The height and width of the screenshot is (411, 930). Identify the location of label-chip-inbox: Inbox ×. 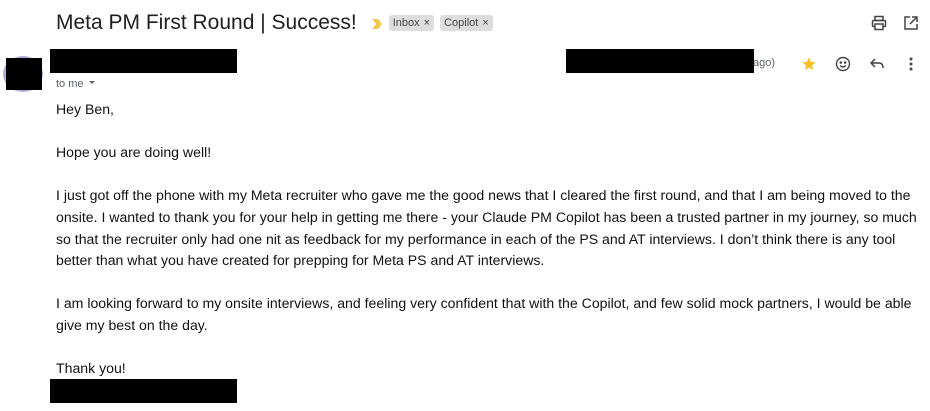
(411, 23).